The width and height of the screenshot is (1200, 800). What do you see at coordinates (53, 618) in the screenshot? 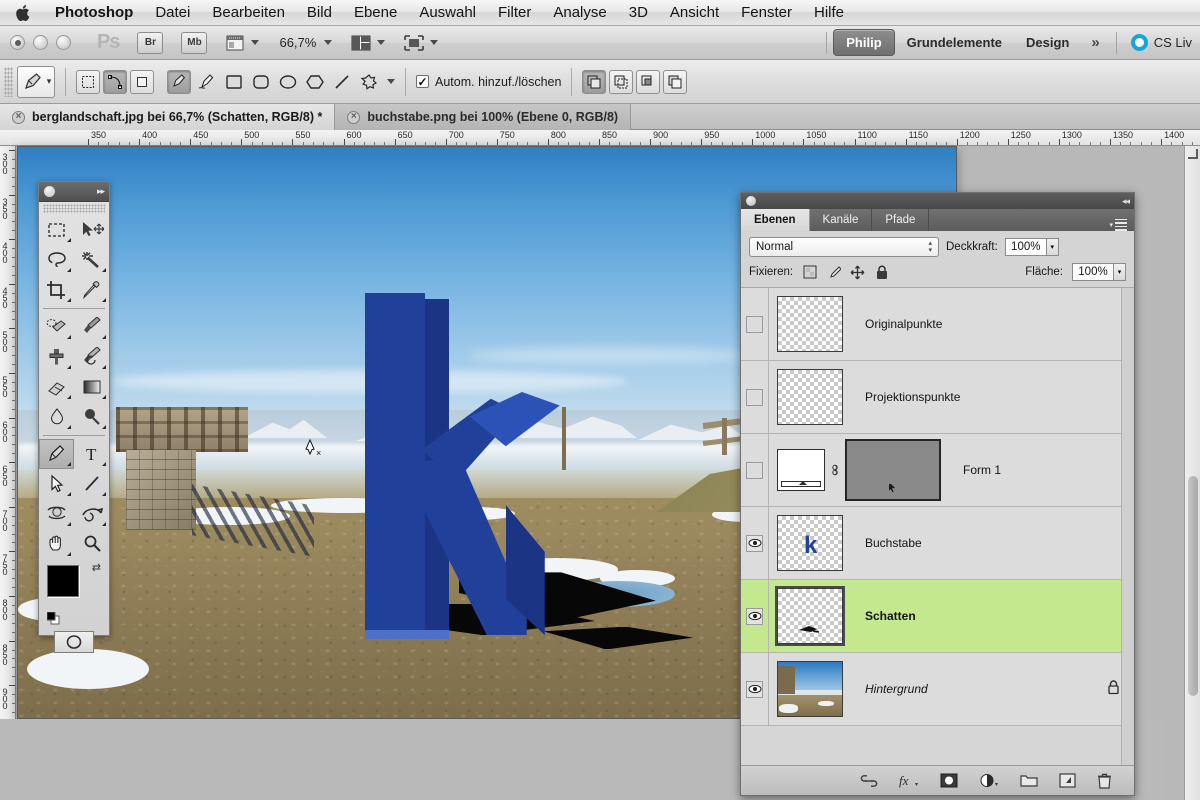
I see `default-colors-icon` at bounding box center [53, 618].